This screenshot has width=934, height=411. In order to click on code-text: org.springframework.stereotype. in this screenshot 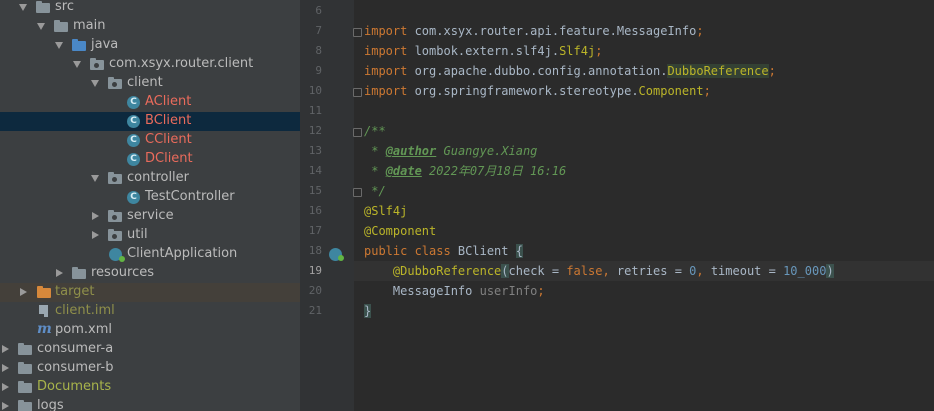, I will do `click(523, 91)`.